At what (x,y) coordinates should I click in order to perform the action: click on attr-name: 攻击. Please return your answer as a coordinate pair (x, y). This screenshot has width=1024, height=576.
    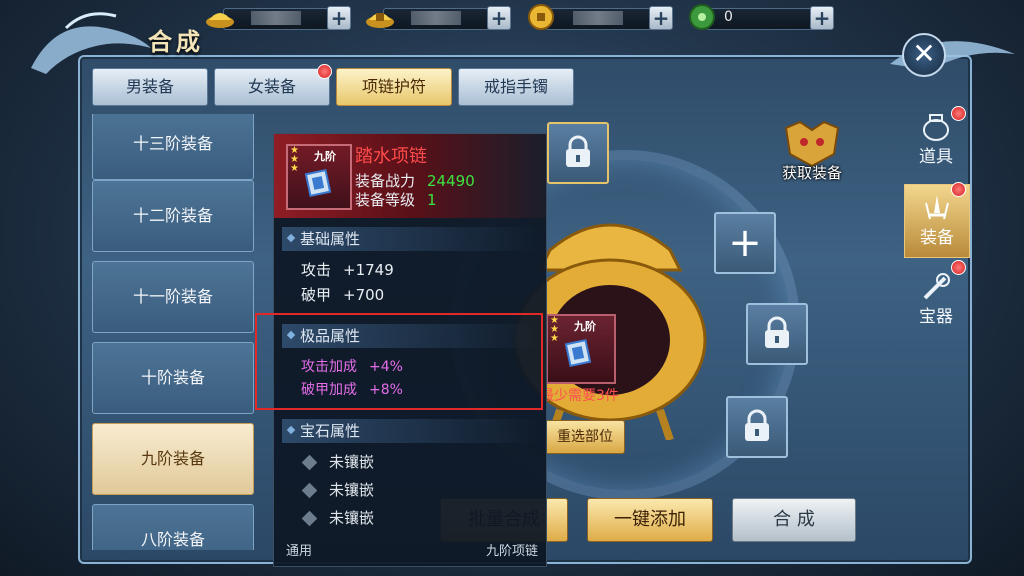
    Looking at the image, I should click on (316, 270).